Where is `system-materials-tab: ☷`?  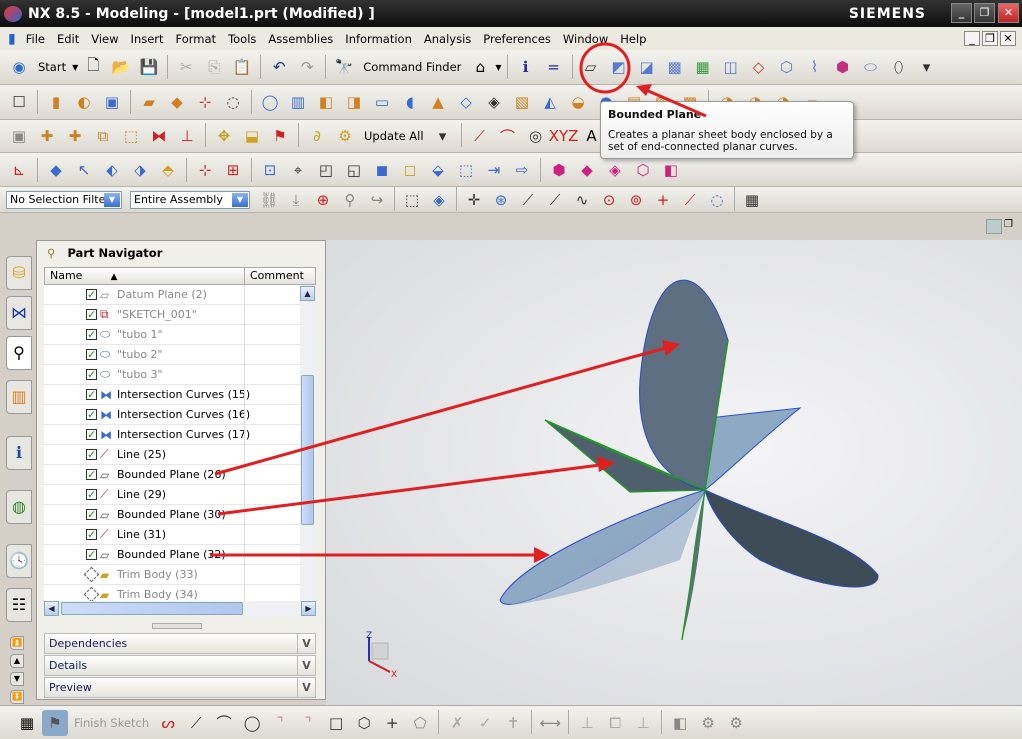
system-materials-tab: ☷ is located at coordinates (19, 605).